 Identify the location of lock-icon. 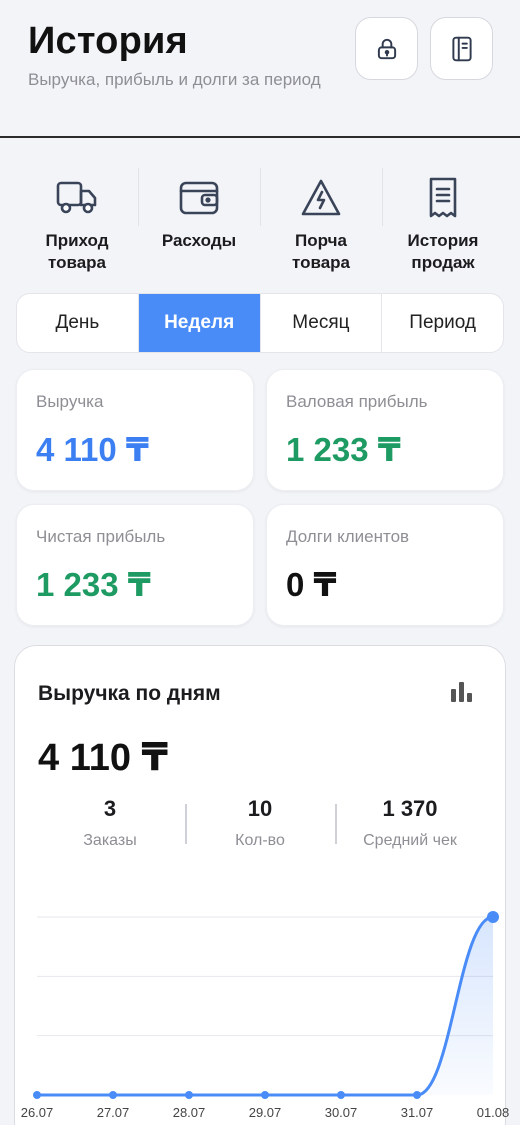
(386, 48).